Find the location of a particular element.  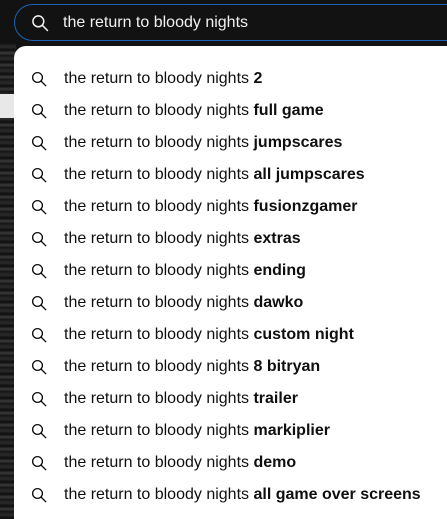

suggestion-text: the return to bloody nights dawko is located at coordinates (183, 303).